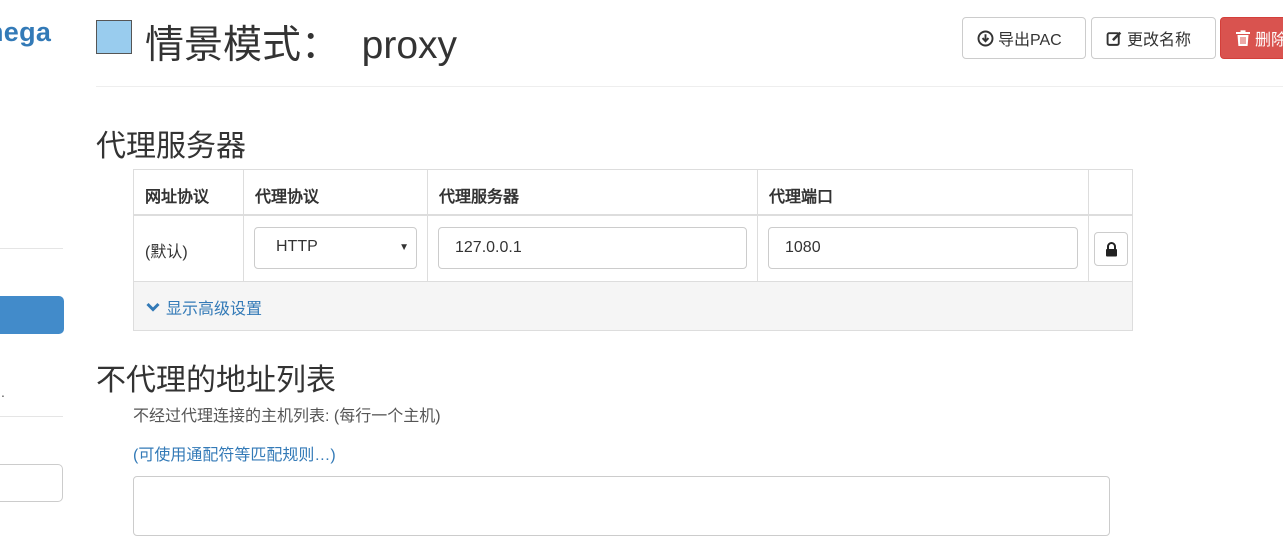  I want to click on column-header-protocol: 代理协议, so click(336, 192).